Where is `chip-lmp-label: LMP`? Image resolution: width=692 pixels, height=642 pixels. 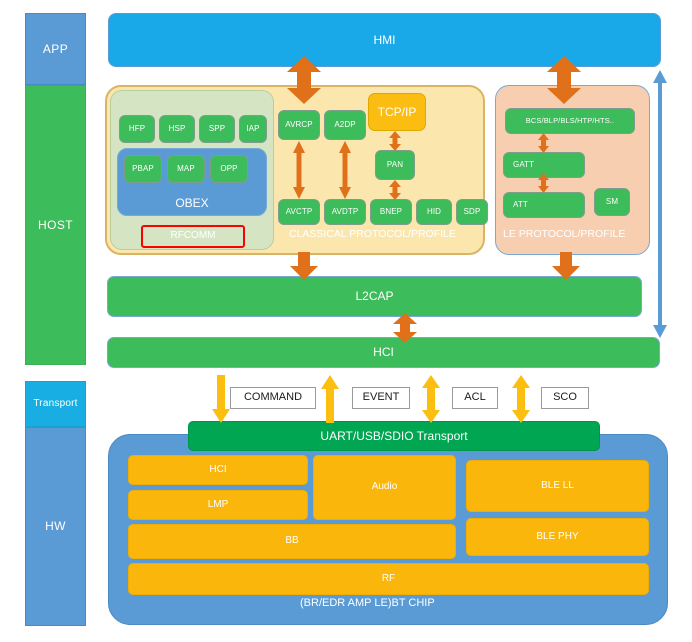 chip-lmp-label: LMP is located at coordinates (218, 504).